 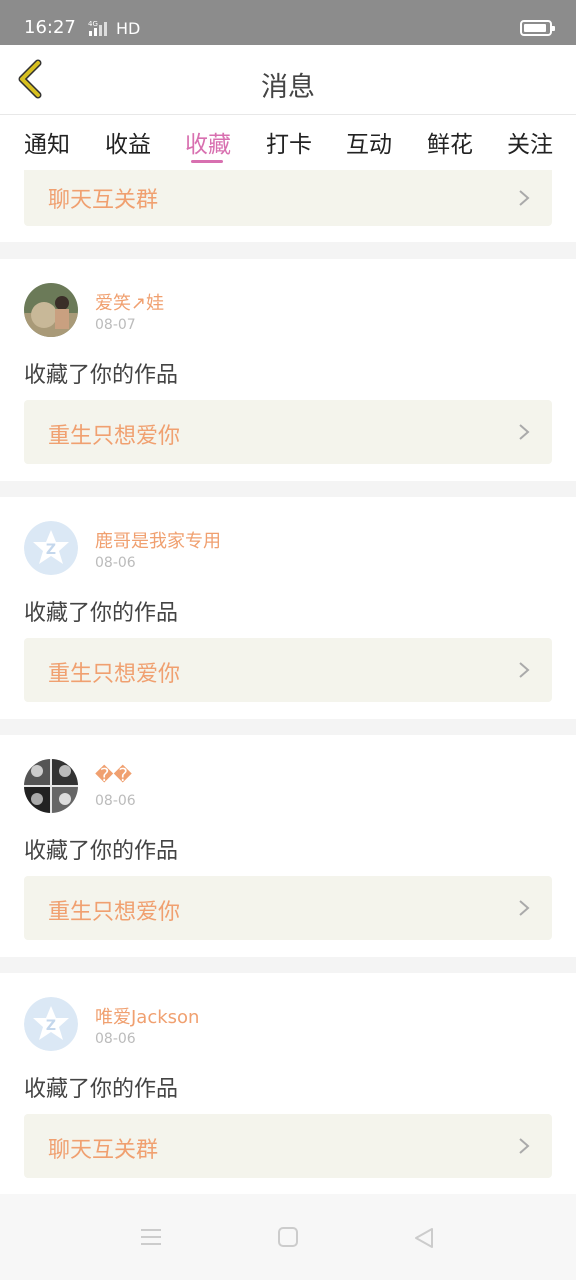 I want to click on active-tab-indicator, so click(x=207, y=161).